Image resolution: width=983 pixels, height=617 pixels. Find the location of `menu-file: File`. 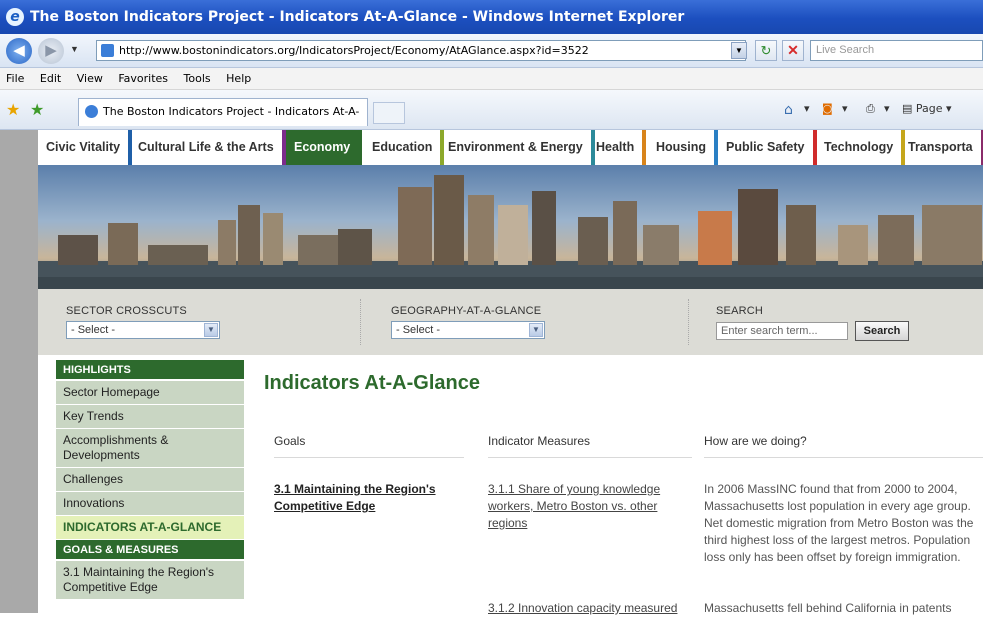

menu-file: File is located at coordinates (15, 79).